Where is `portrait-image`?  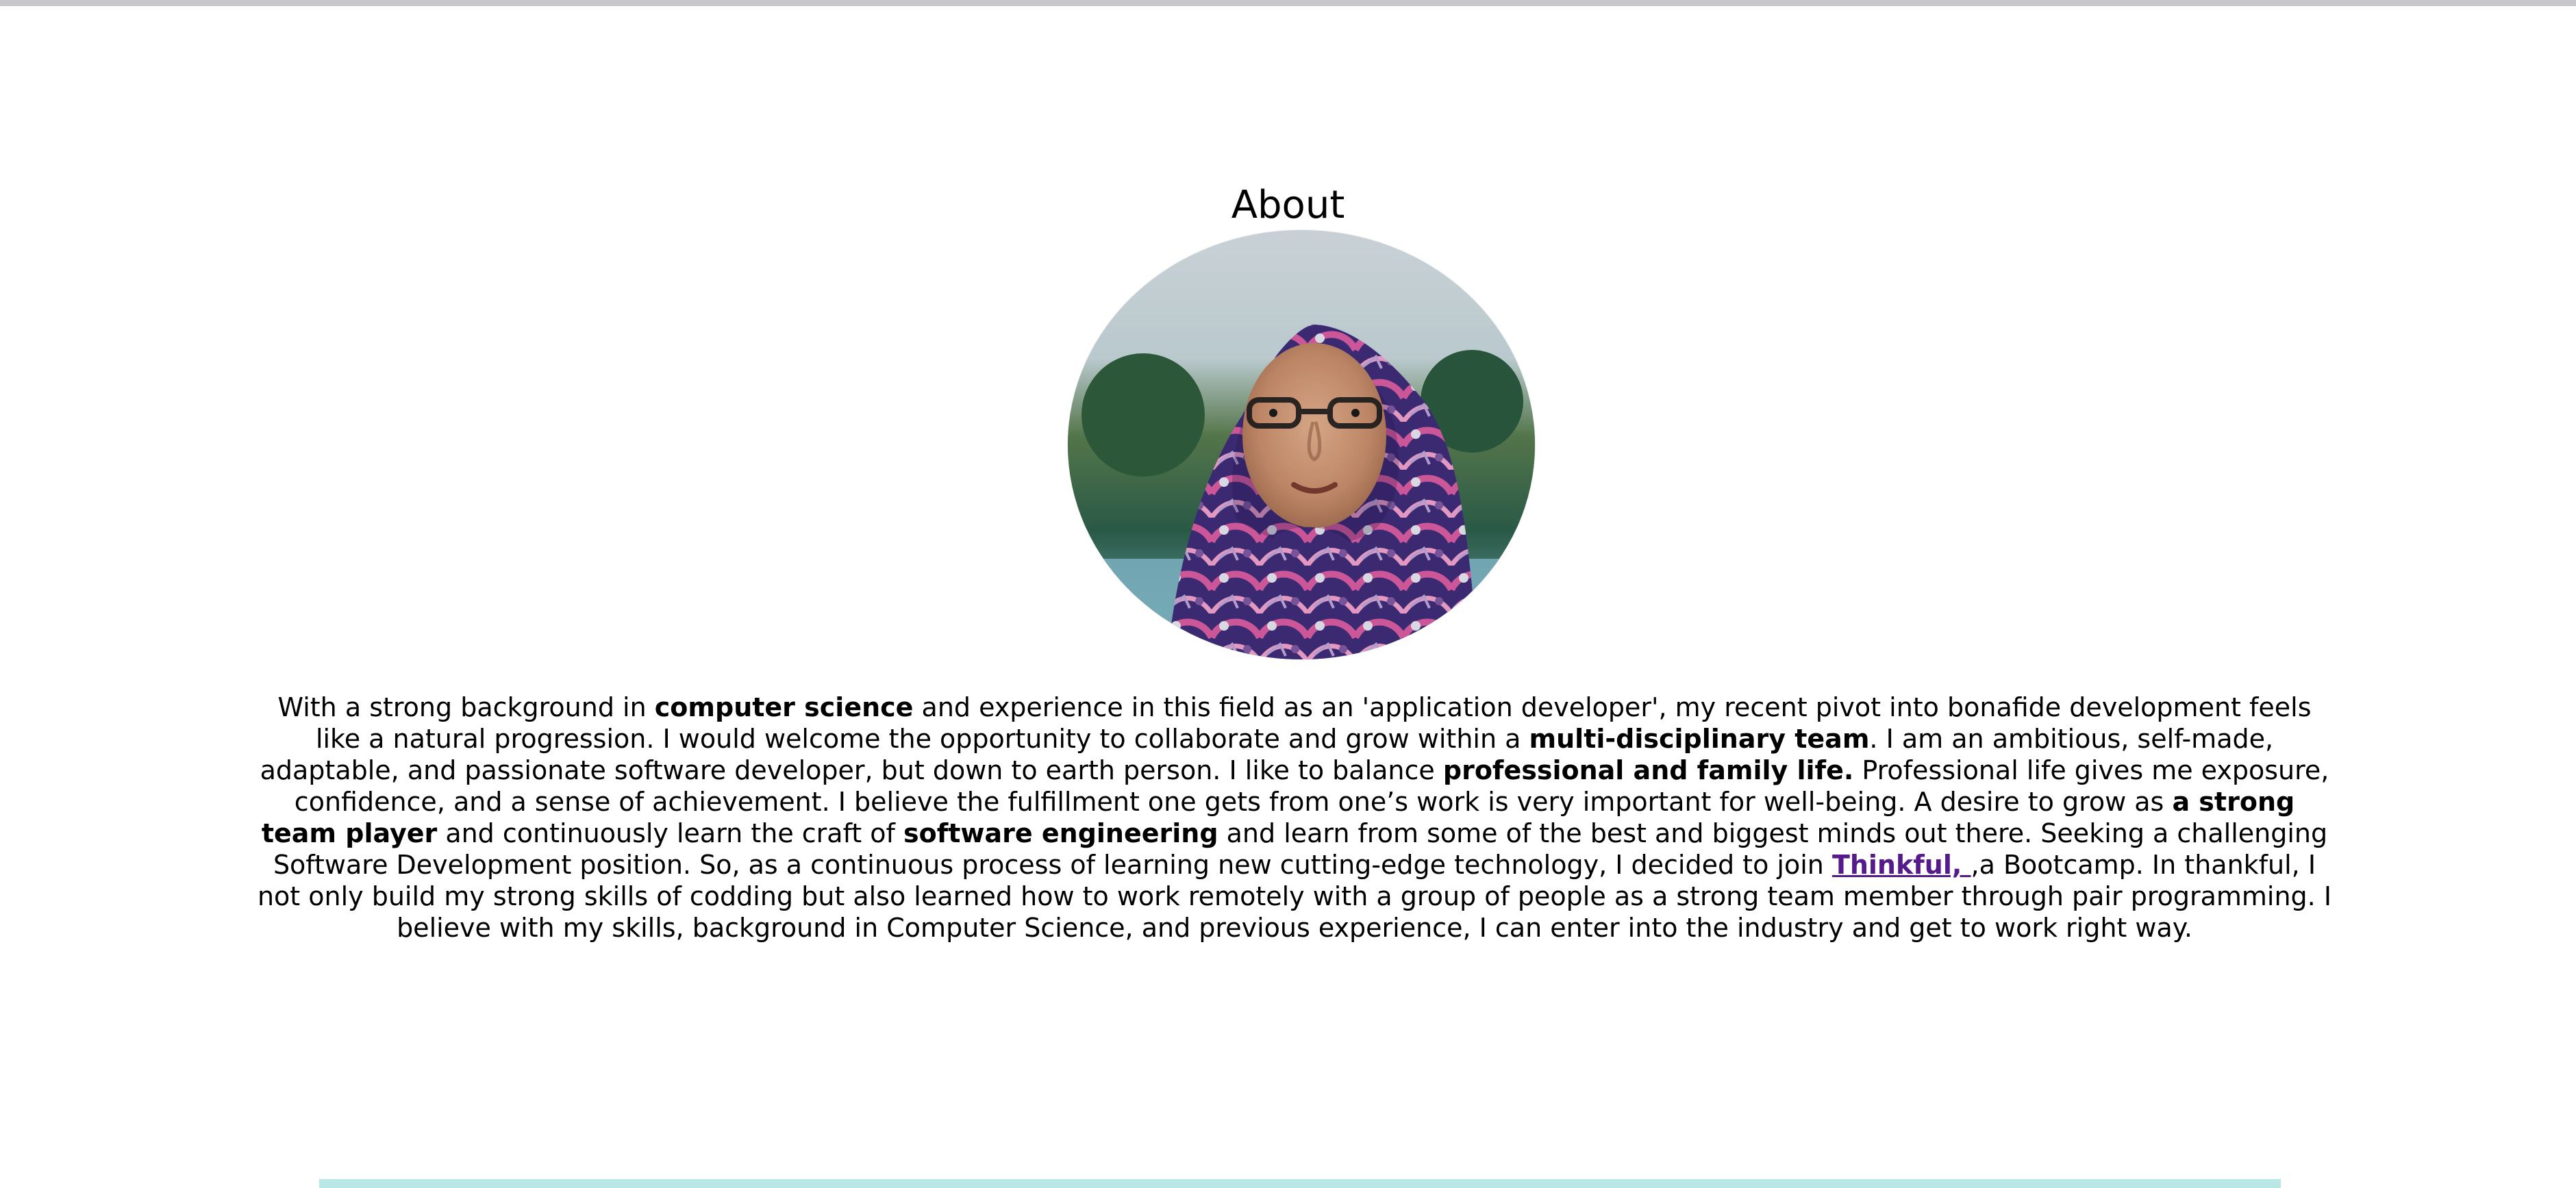 portrait-image is located at coordinates (1301, 444).